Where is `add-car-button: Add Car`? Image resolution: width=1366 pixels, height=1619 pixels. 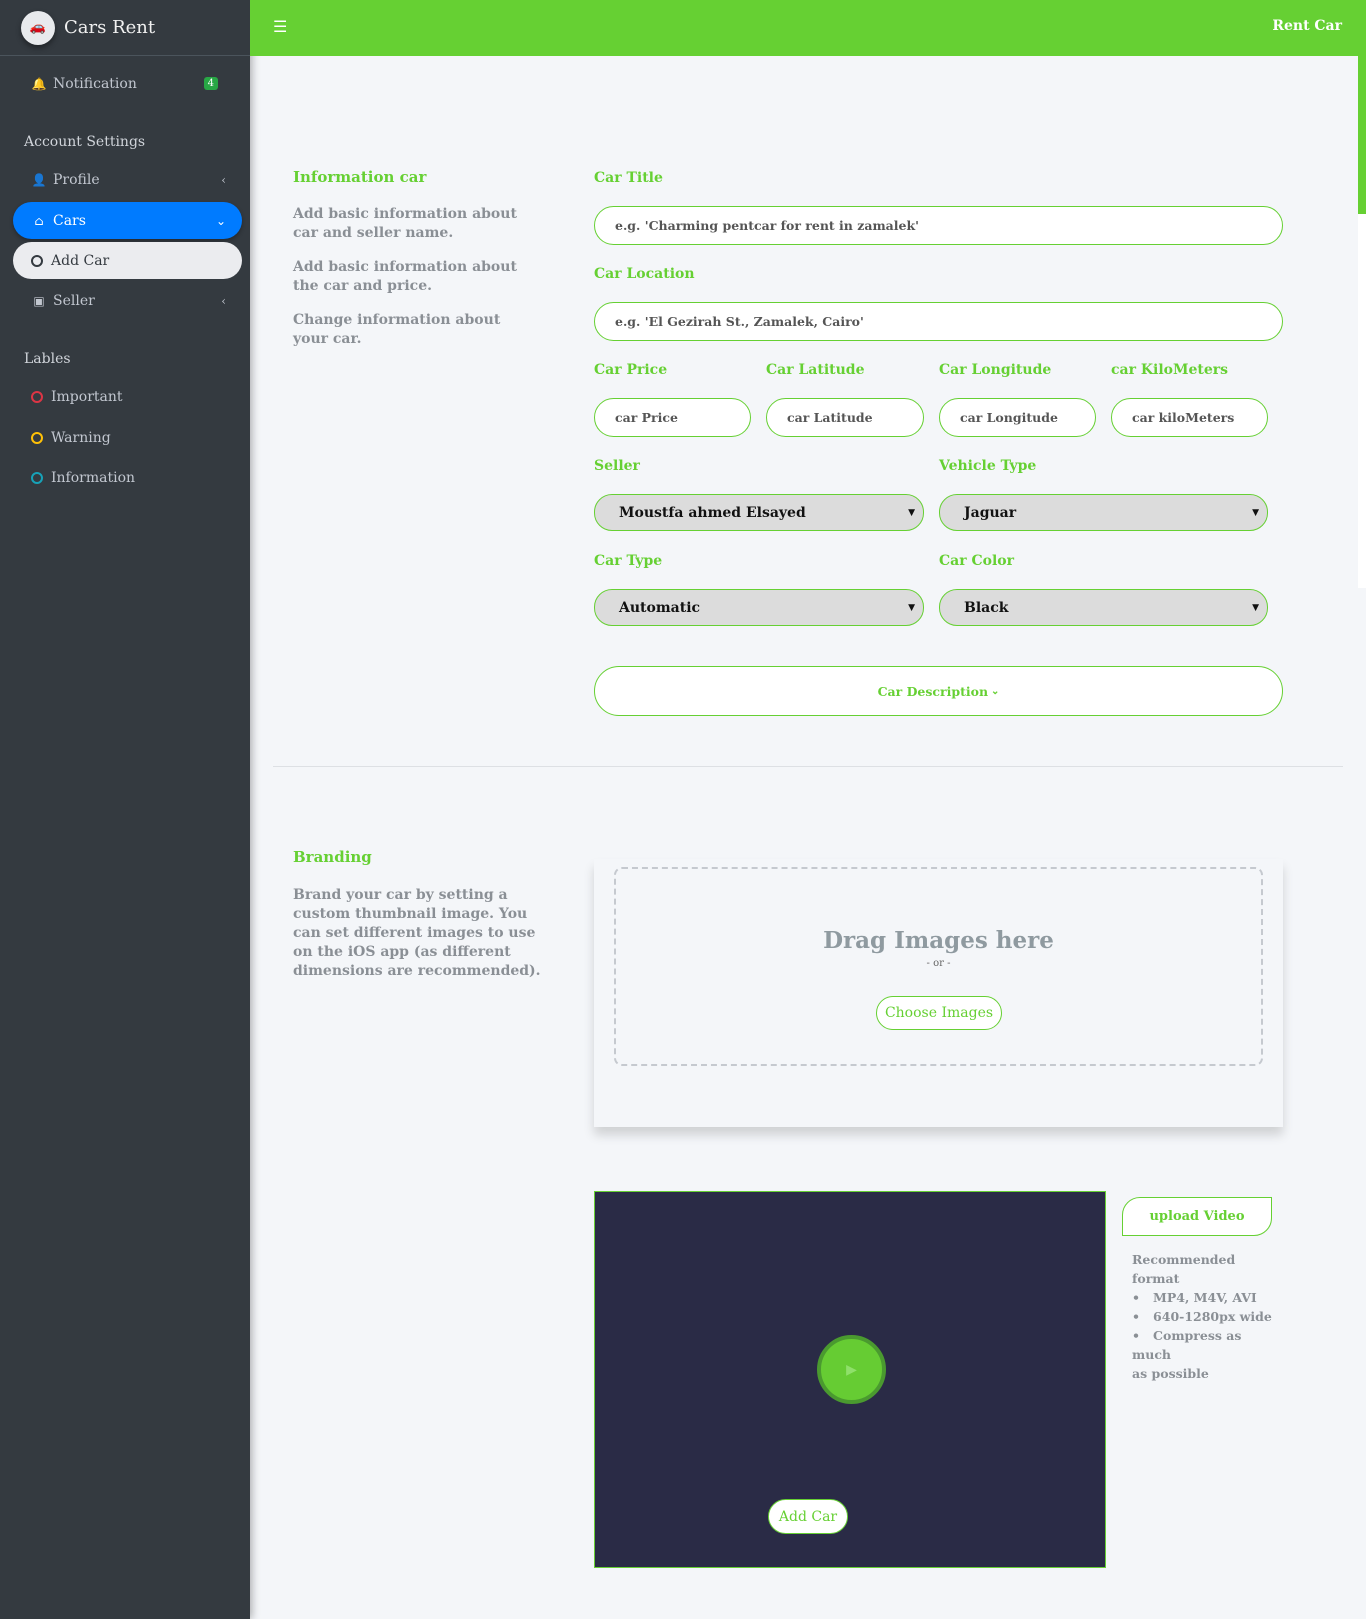
add-car-button: Add Car is located at coordinates (808, 1516).